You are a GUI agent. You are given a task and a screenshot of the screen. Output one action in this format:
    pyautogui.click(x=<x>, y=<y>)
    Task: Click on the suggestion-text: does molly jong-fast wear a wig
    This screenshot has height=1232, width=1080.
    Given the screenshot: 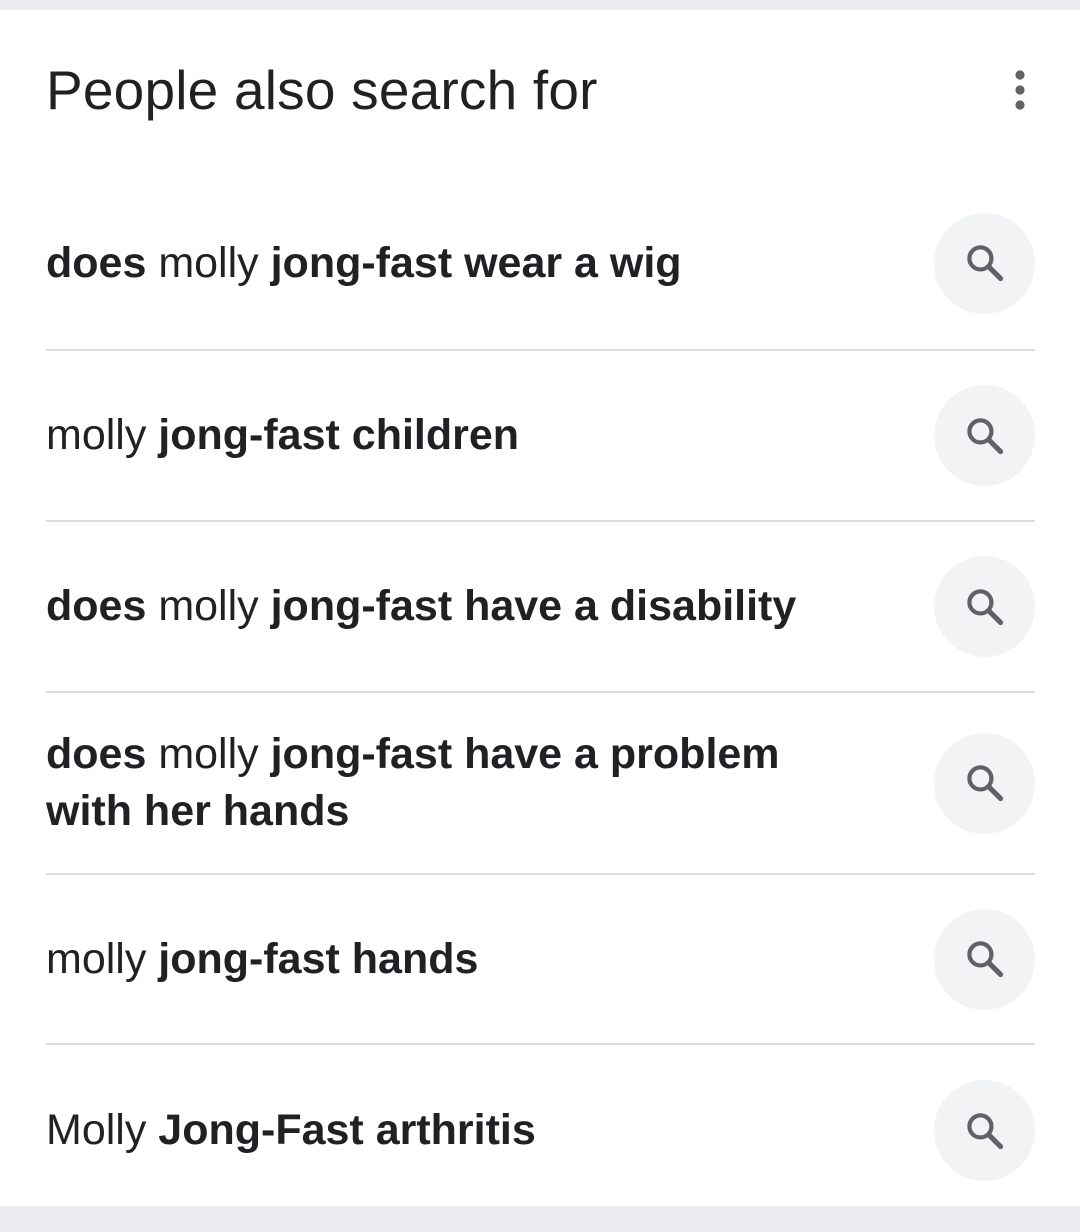 What is the action you would take?
    pyautogui.click(x=364, y=263)
    